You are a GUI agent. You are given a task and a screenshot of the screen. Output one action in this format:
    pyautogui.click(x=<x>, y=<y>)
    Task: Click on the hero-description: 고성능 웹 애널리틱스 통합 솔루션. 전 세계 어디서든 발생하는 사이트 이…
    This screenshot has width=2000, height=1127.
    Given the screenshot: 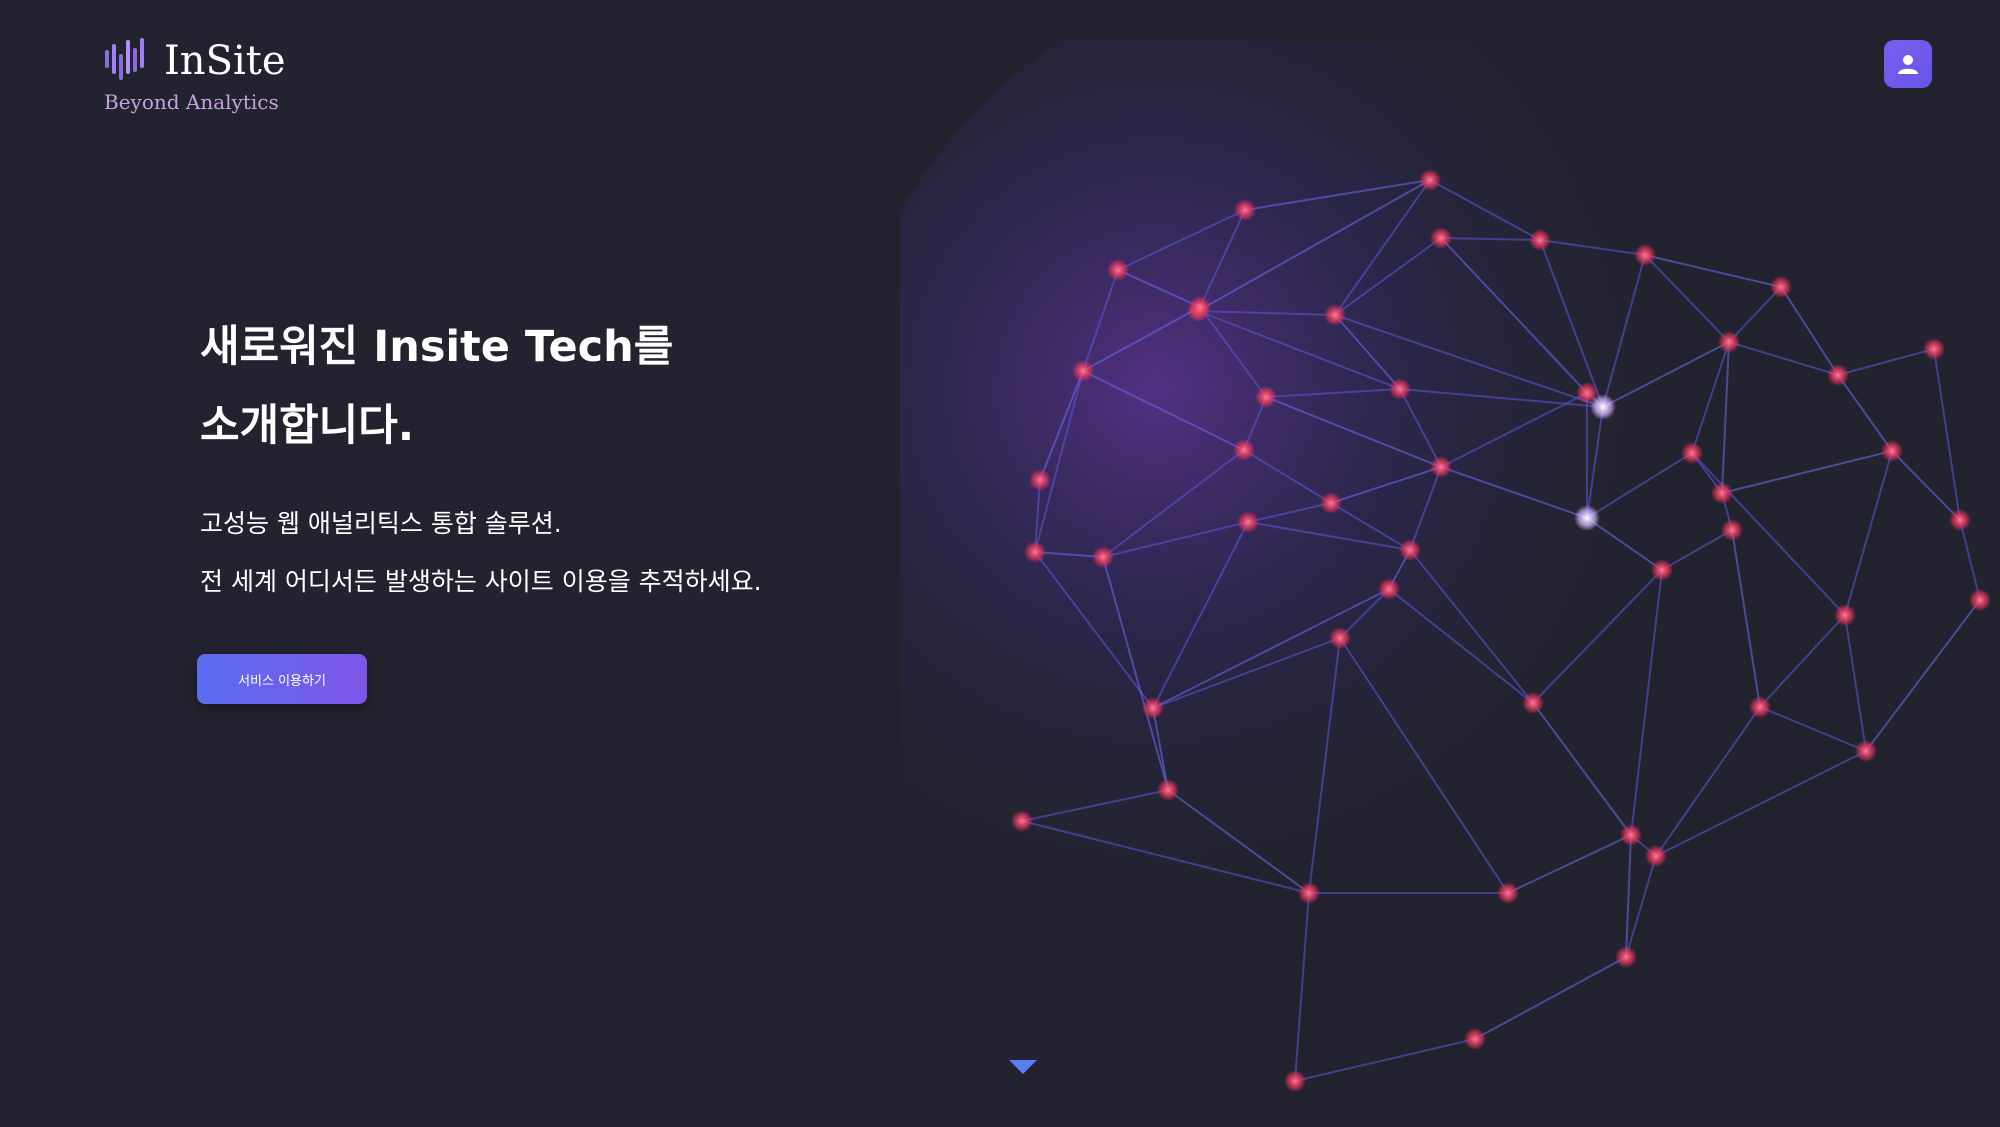 What is the action you would take?
    pyautogui.click(x=481, y=553)
    